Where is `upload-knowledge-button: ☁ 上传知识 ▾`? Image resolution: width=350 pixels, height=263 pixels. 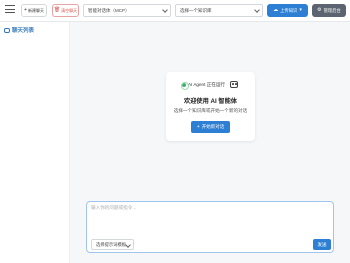
upload-knowledge-button: ☁ 上传知识 ▾ is located at coordinates (287, 10).